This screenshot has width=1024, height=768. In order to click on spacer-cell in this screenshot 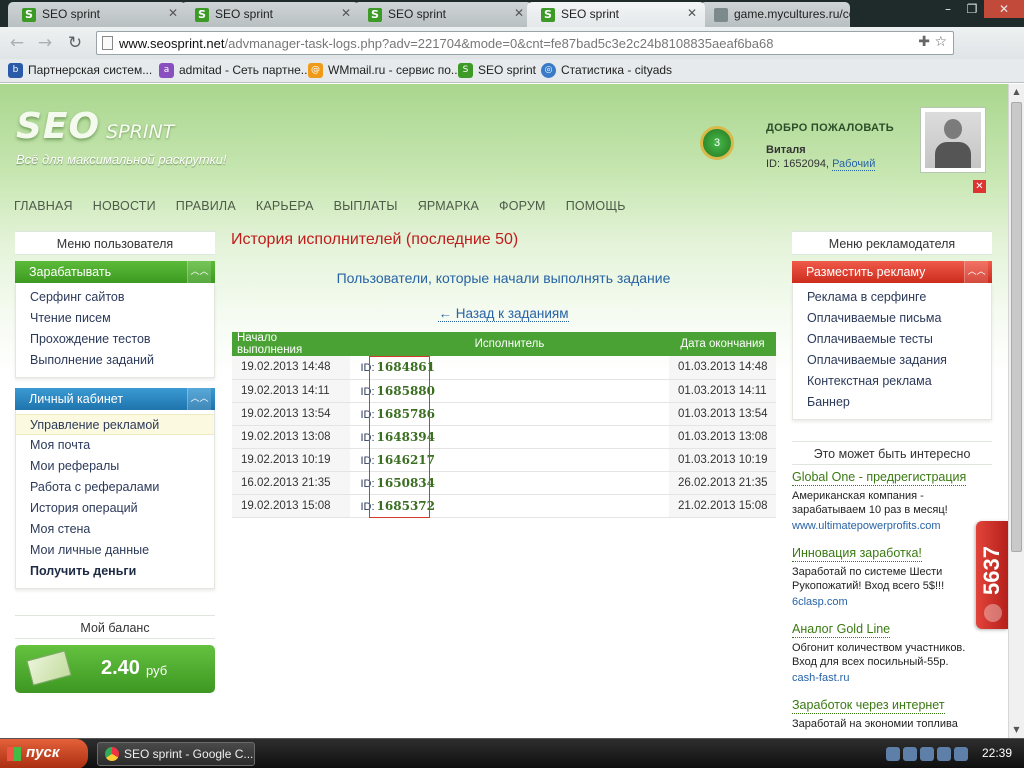, I will do `click(552, 460)`.